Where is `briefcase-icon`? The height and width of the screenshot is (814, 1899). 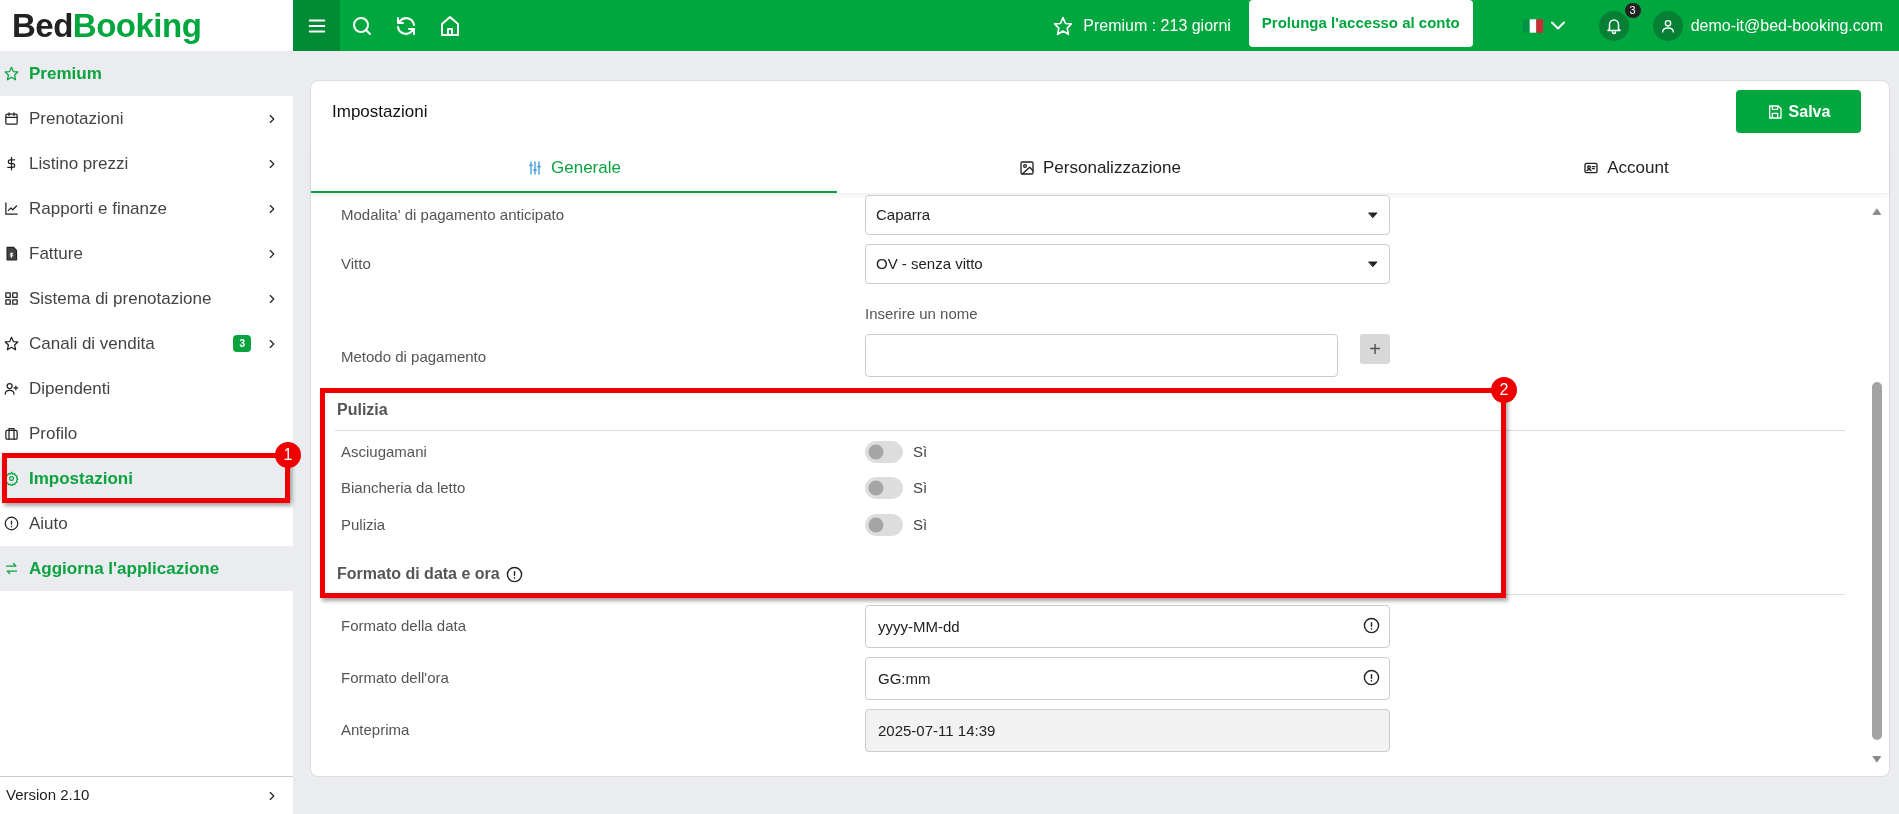
briefcase-icon is located at coordinates (11, 433).